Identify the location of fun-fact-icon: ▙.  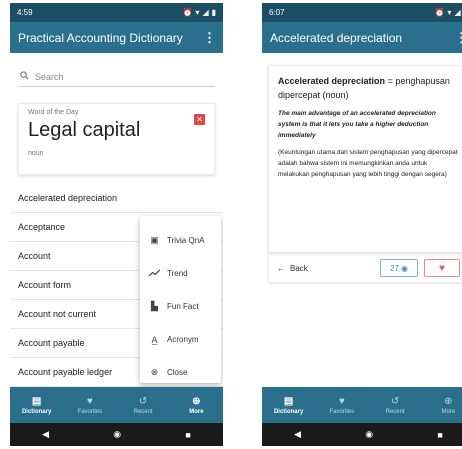
(154, 306).